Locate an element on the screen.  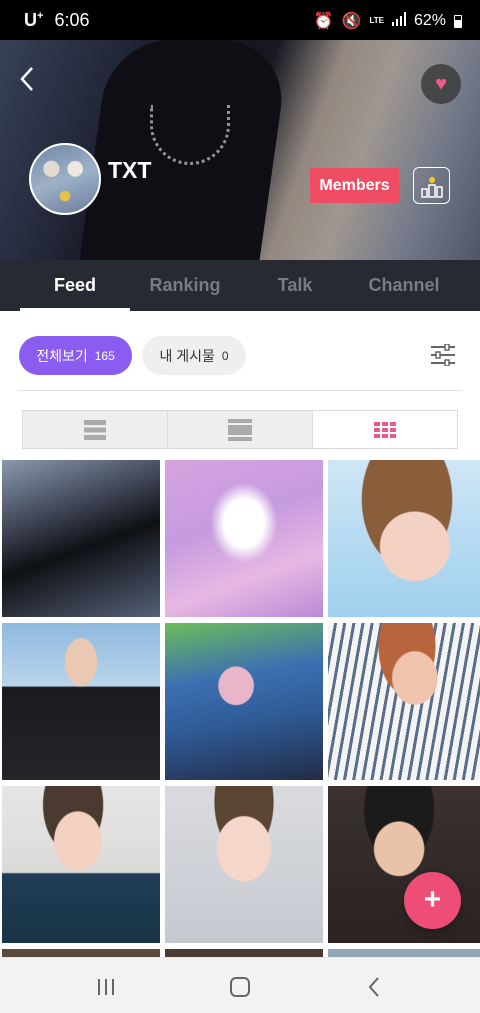
grid-view-icon is located at coordinates (385, 429).